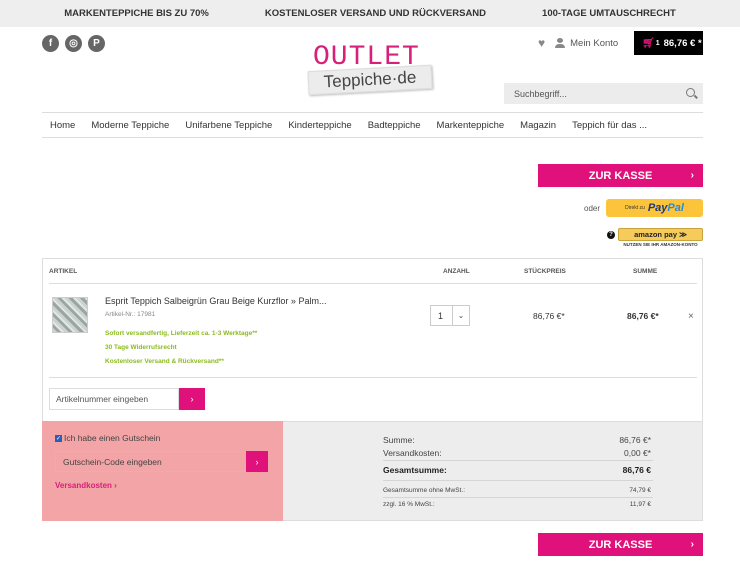  What do you see at coordinates (86, 485) in the screenshot?
I see `shipping-costs-link: Versandkosten ›` at bounding box center [86, 485].